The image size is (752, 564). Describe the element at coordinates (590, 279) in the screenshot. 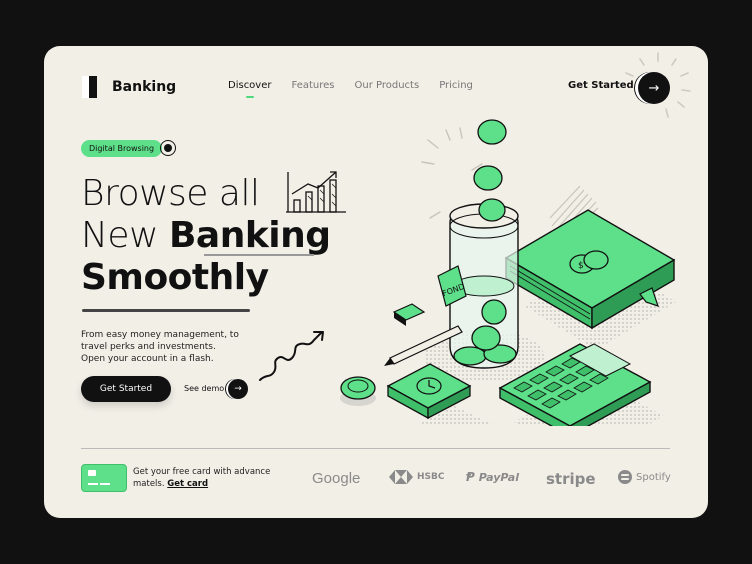

I see `green-book-icon: $` at that location.